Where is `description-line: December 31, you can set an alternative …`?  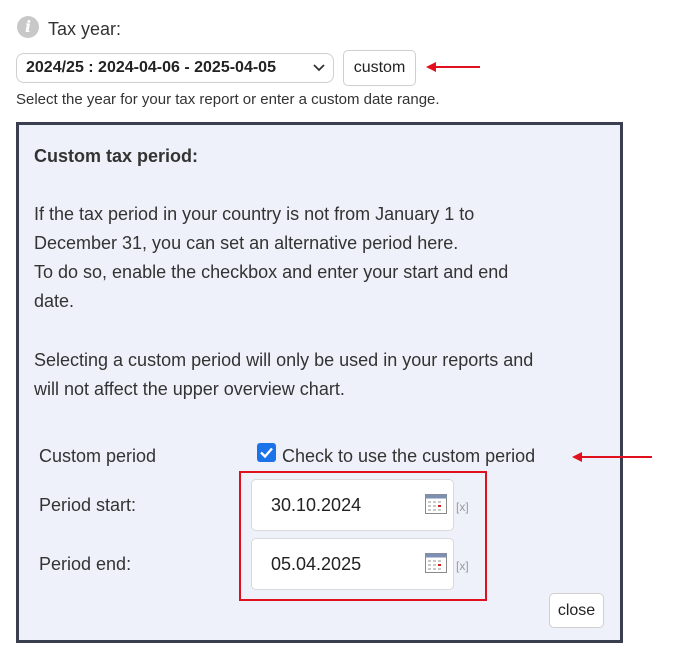
description-line: December 31, you can set an alternative … is located at coordinates (246, 243).